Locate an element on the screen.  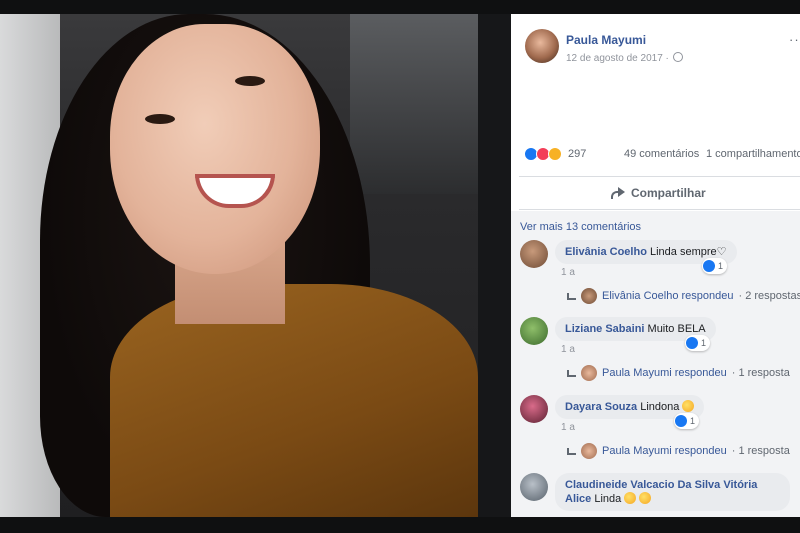
comment-count: 49 comentários is located at coordinates (661, 154).